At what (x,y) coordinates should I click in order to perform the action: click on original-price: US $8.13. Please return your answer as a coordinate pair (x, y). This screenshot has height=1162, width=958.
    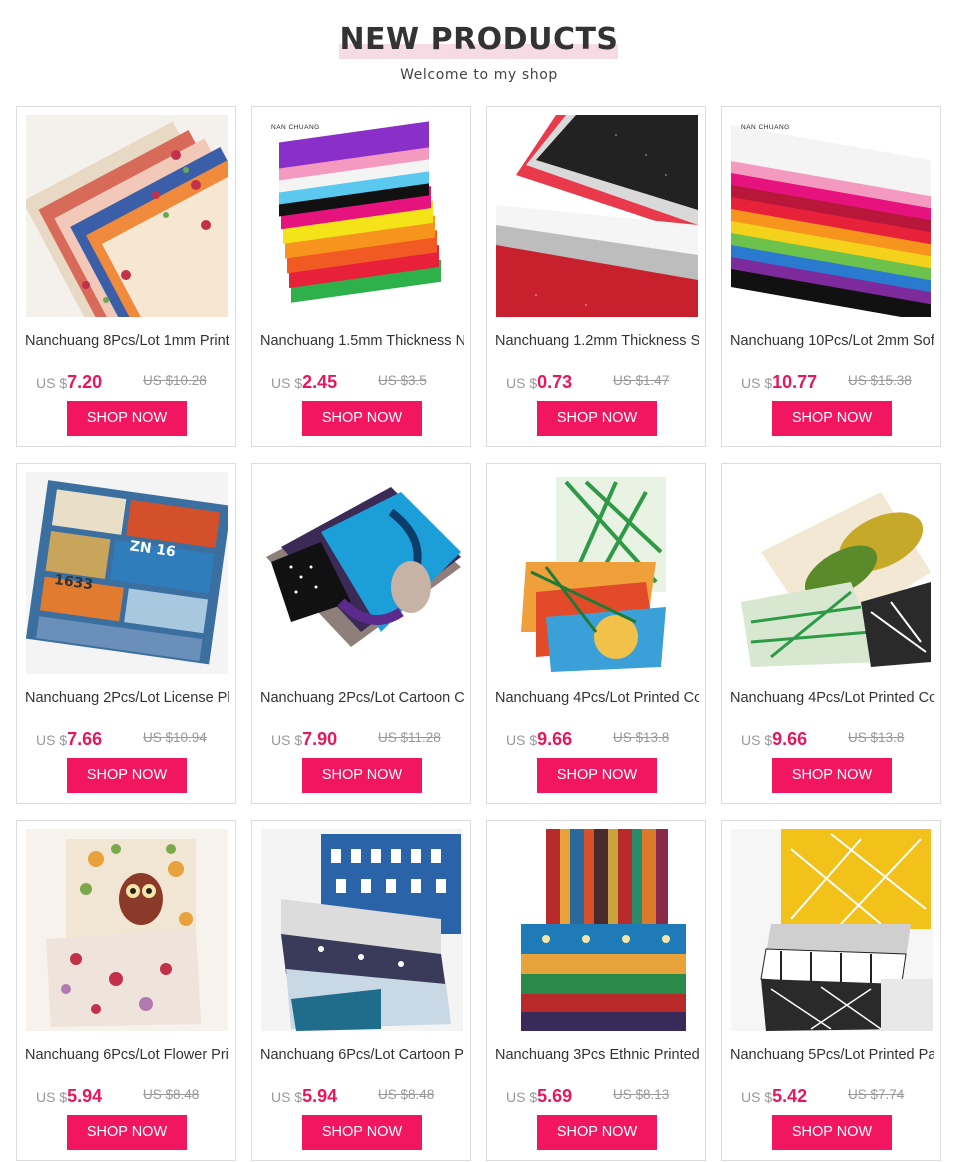
    Looking at the image, I should click on (641, 1094).